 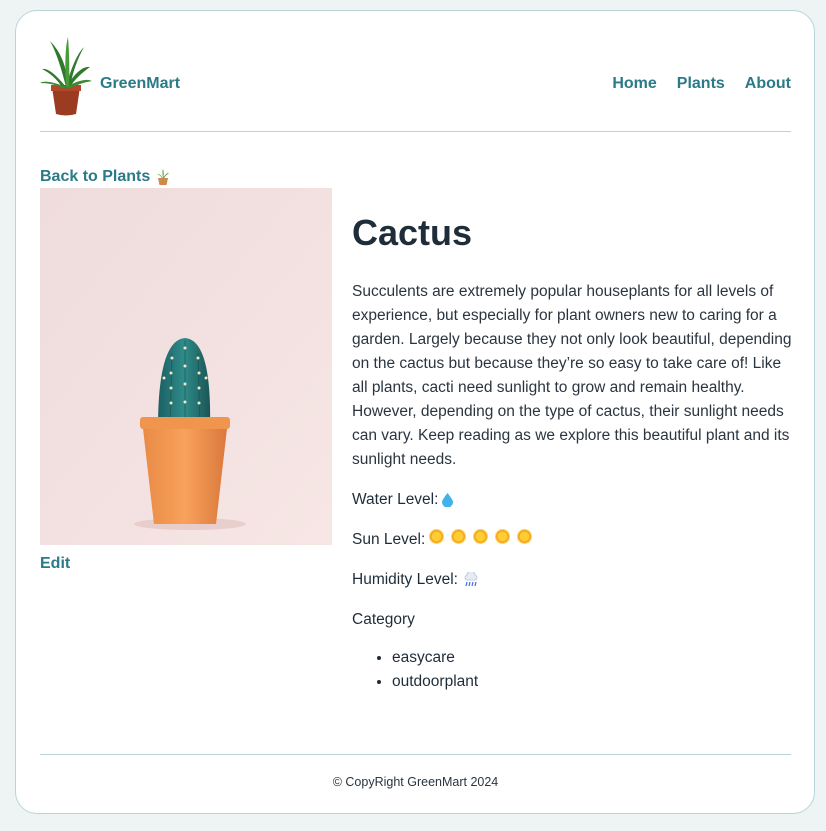 I want to click on back-to-plants-link: Back to Plants, so click(x=105, y=177).